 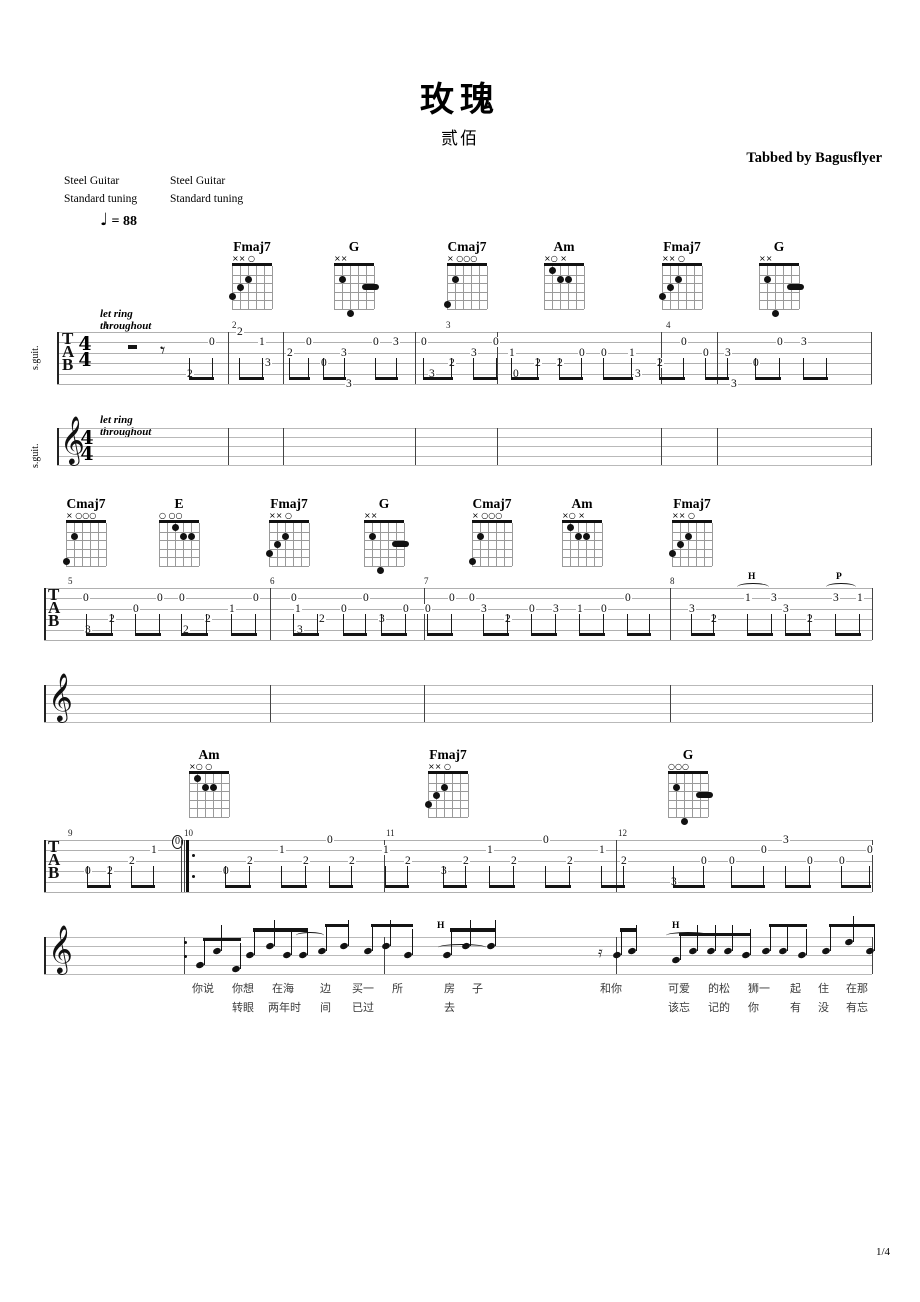 What do you see at coordinates (384, 535) in the screenshot?
I see `chord-diagram: G ××` at bounding box center [384, 535].